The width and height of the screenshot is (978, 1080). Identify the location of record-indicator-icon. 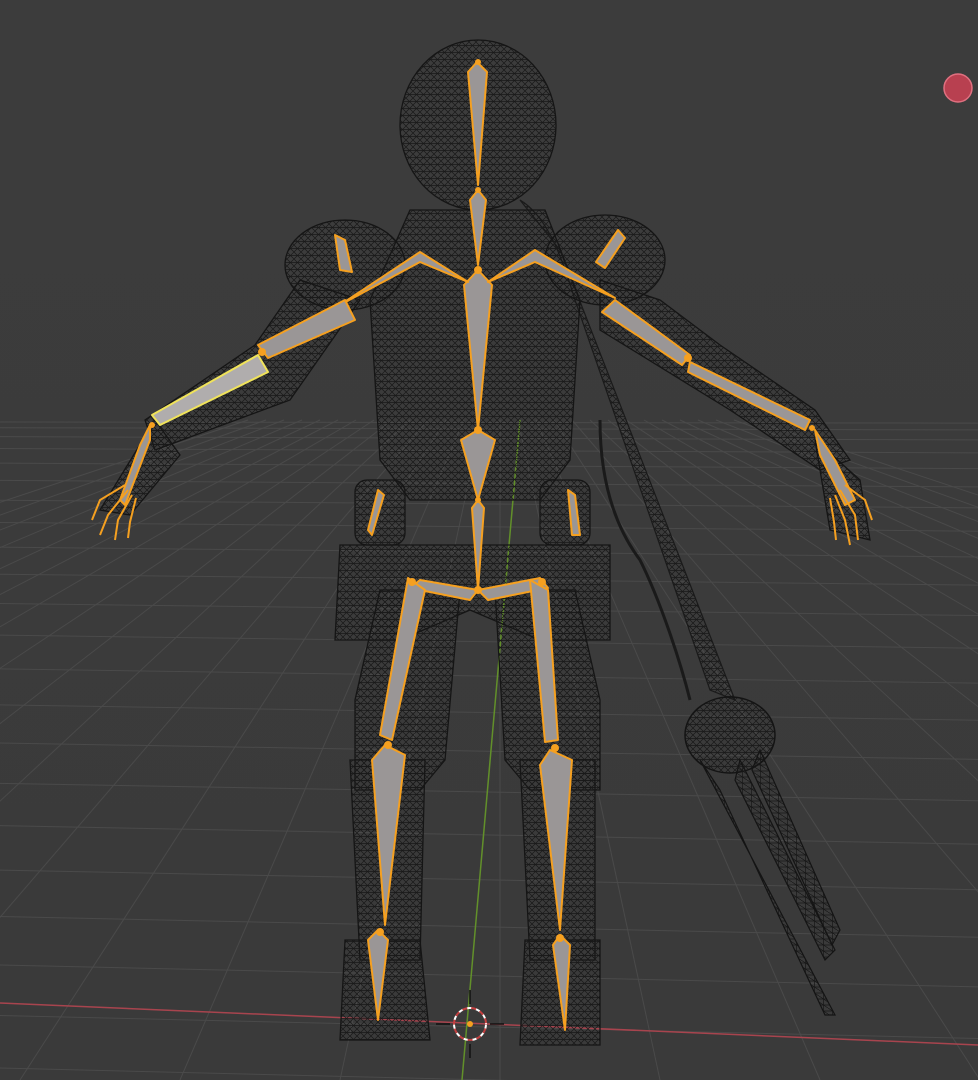
(958, 88).